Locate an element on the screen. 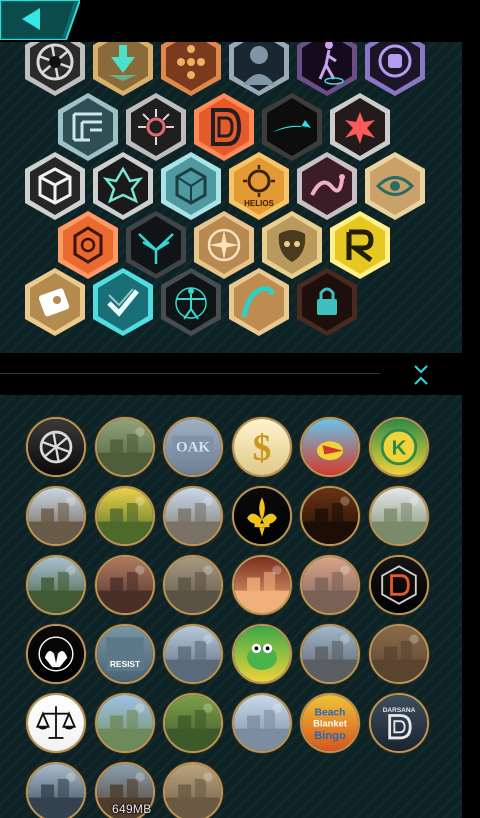  medal-text: K is located at coordinates (398, 447).